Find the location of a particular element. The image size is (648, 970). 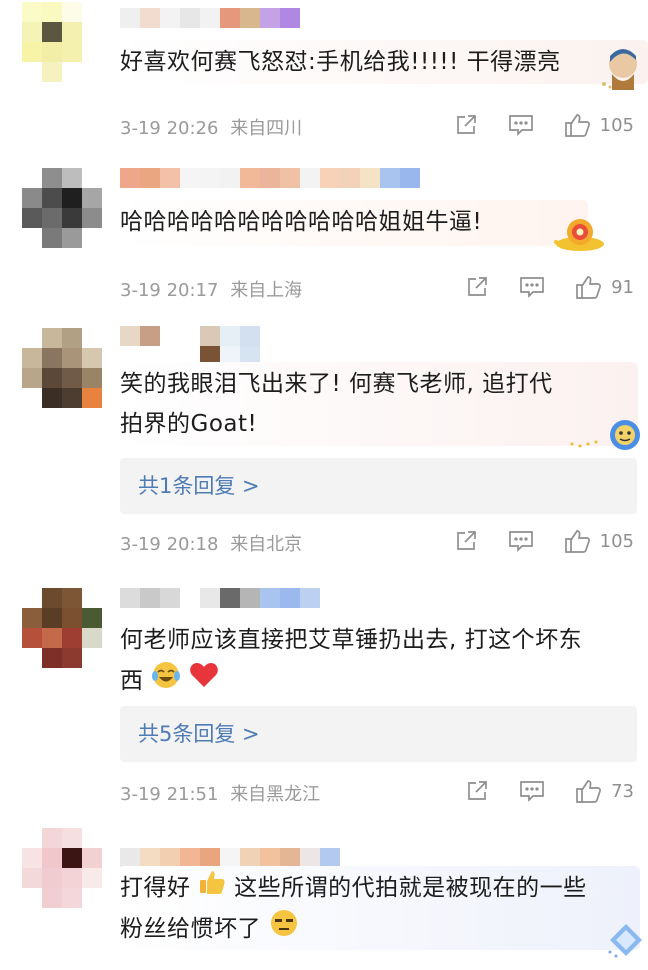

comment-time: 3-19 20:18 is located at coordinates (169, 544).